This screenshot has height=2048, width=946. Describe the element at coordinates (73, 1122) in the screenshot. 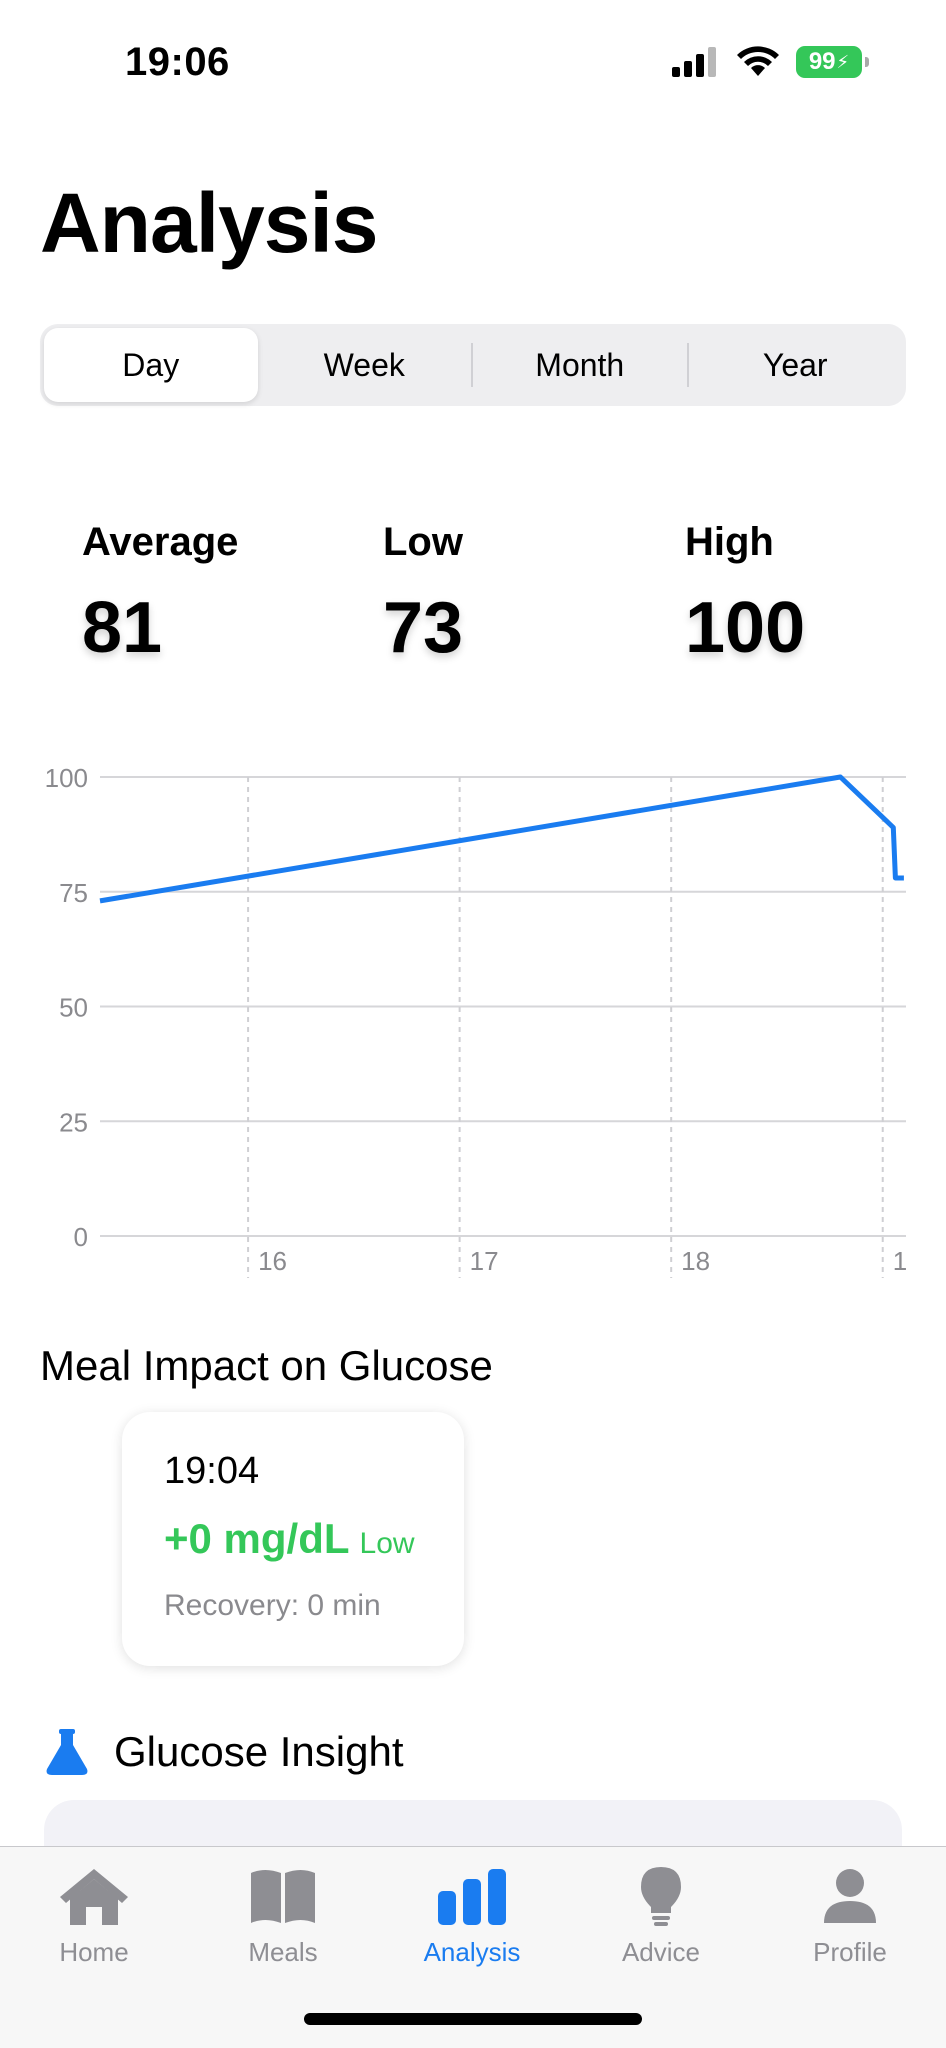

I see `y-tick-label: 25` at that location.